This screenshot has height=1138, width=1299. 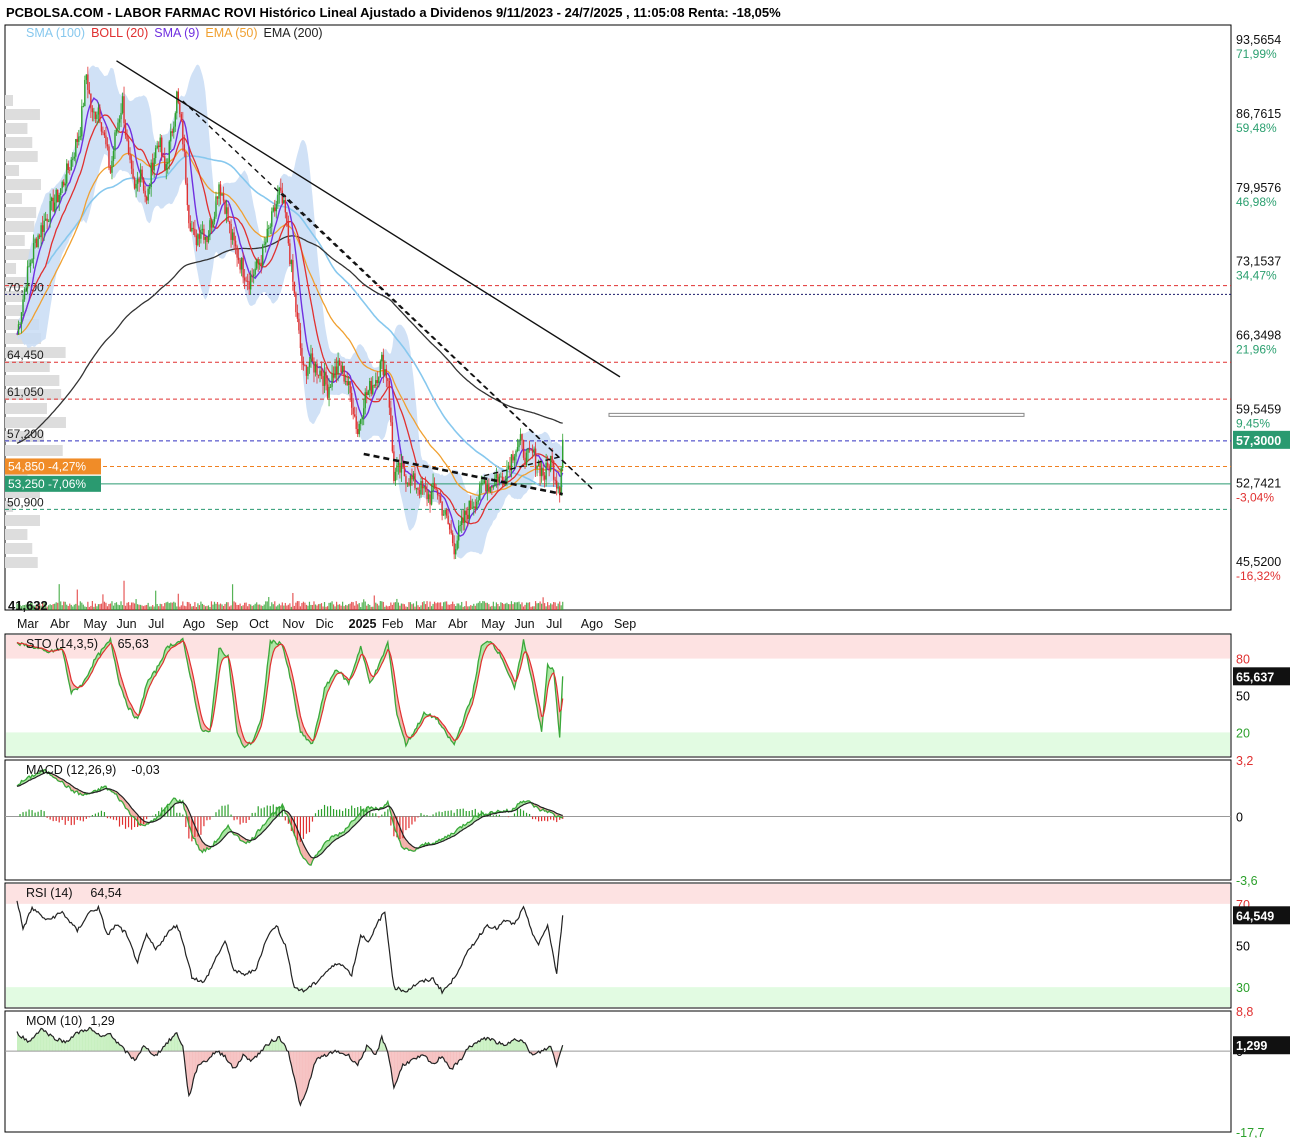 I want to click on y-tick-pct: 34,47%, so click(x=1256, y=276).